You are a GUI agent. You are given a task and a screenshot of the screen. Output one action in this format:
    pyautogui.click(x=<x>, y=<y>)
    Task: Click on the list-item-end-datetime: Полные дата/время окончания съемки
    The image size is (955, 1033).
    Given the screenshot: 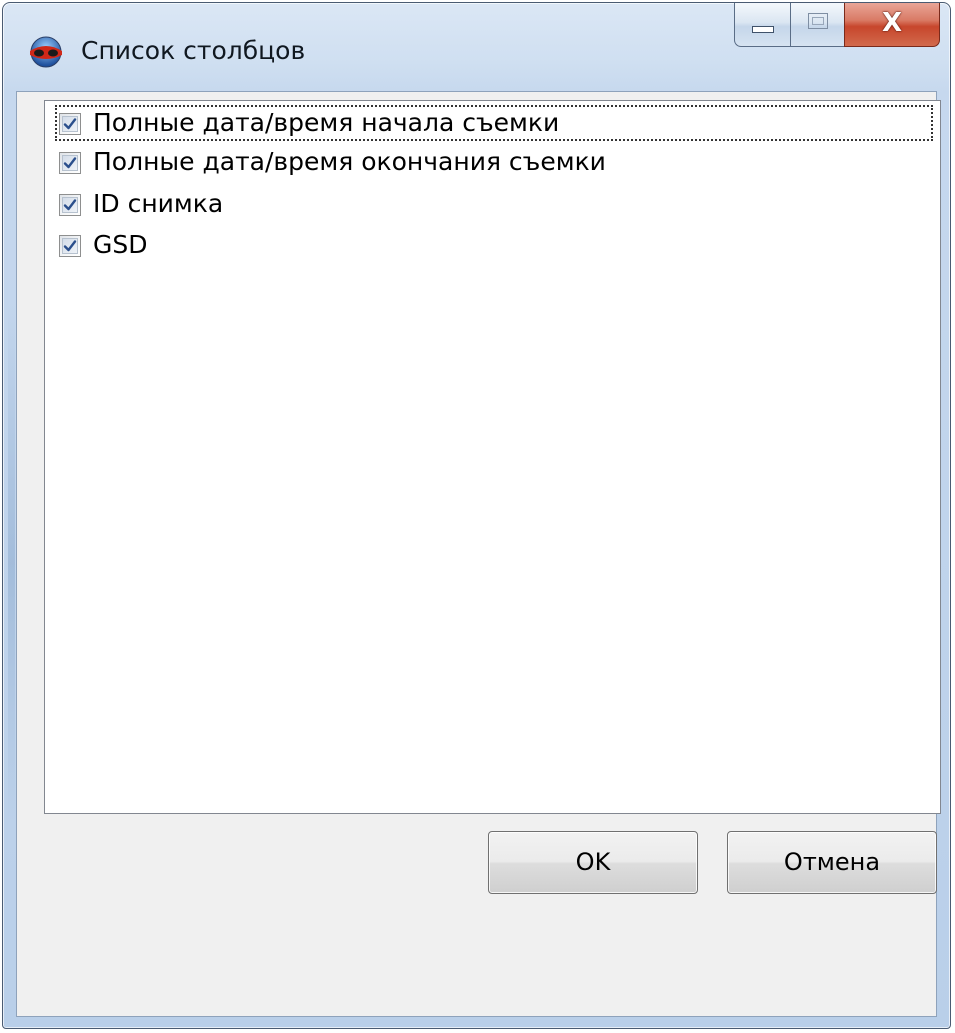 What is the action you would take?
    pyautogui.click(x=494, y=162)
    